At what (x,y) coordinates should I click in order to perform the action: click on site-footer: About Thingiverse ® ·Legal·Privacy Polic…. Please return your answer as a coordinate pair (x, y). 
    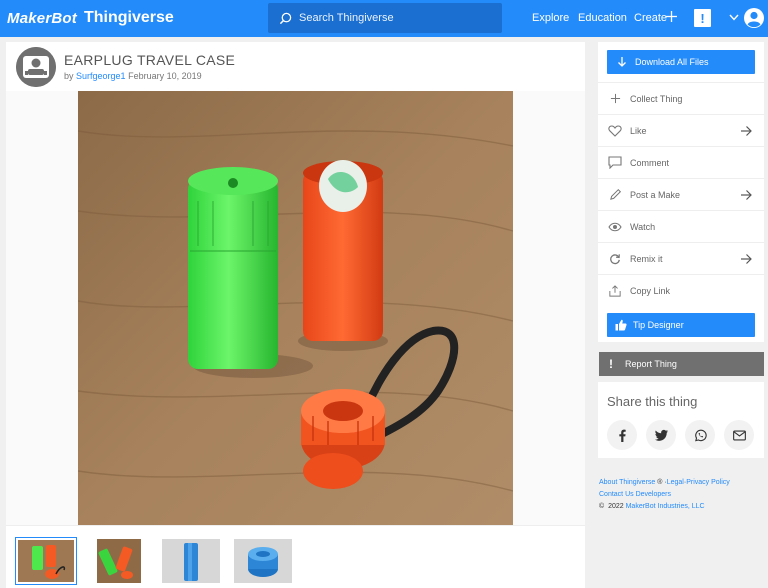
    Looking at the image, I should click on (664, 495).